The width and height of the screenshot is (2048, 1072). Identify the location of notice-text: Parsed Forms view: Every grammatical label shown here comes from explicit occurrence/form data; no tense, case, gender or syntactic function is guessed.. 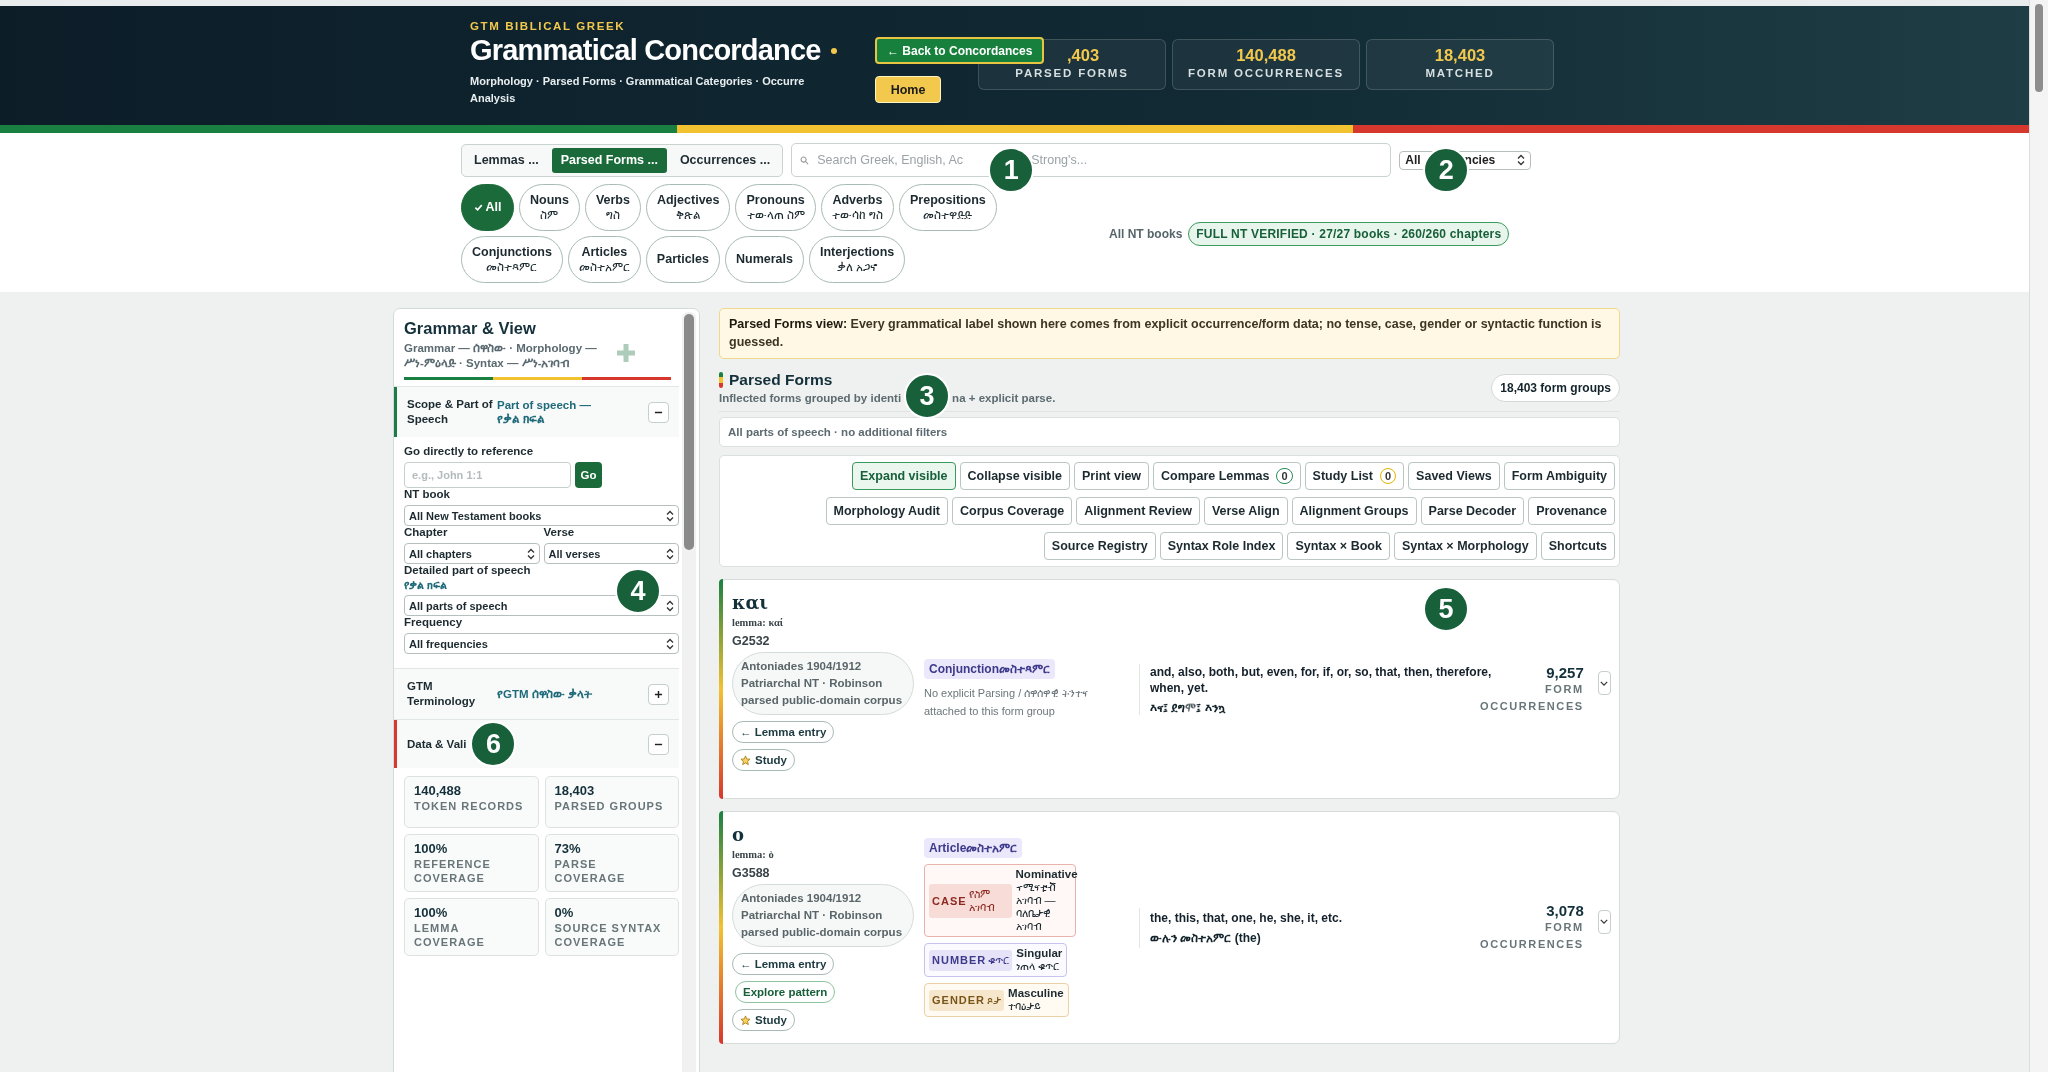
(1169, 333).